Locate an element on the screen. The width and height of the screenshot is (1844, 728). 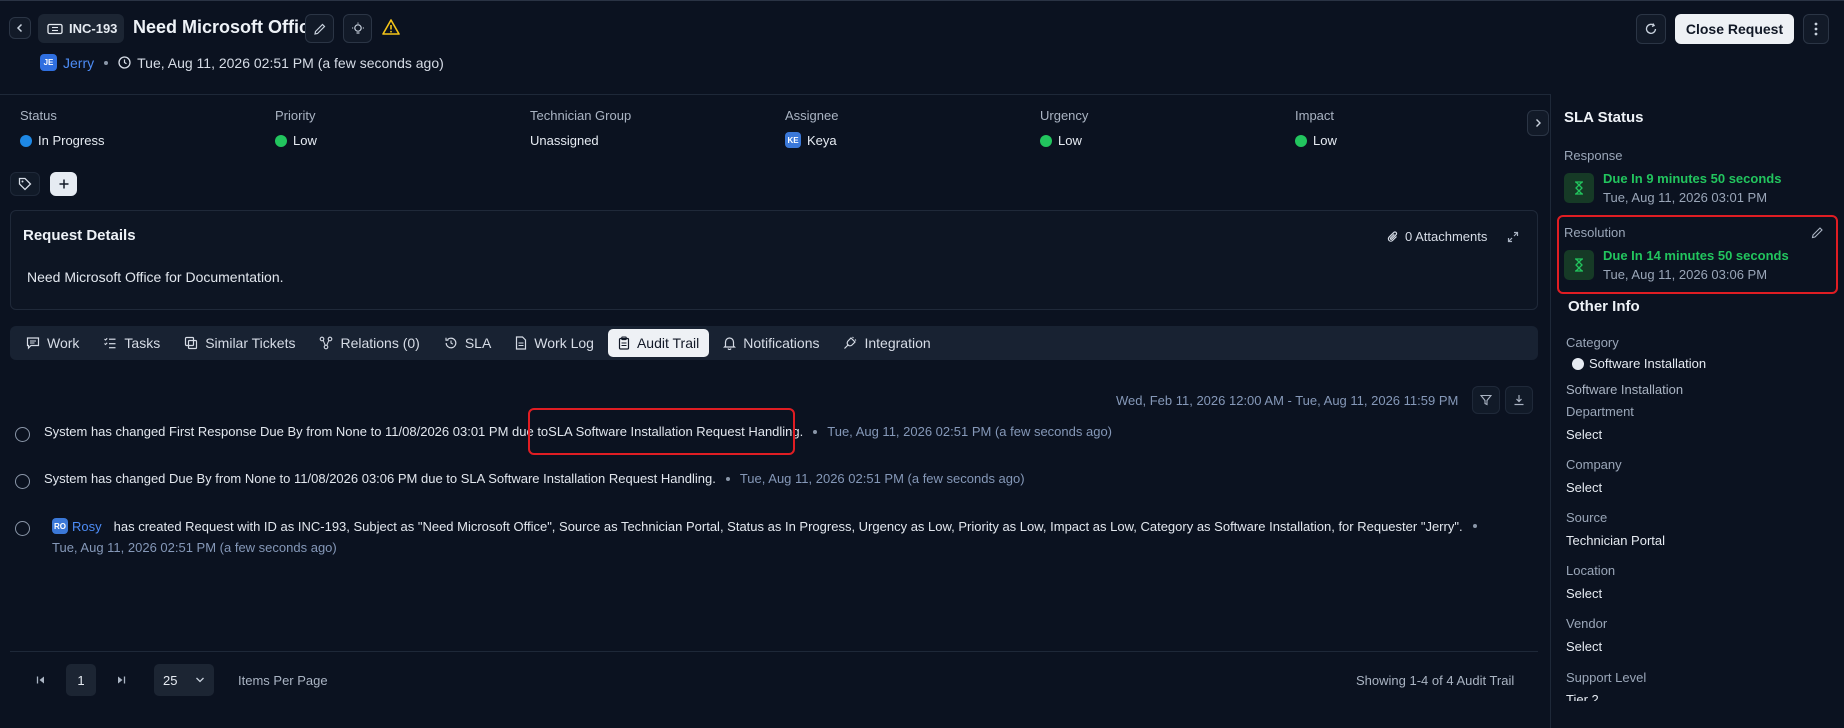
field-priority: Priority Low is located at coordinates (296, 128).